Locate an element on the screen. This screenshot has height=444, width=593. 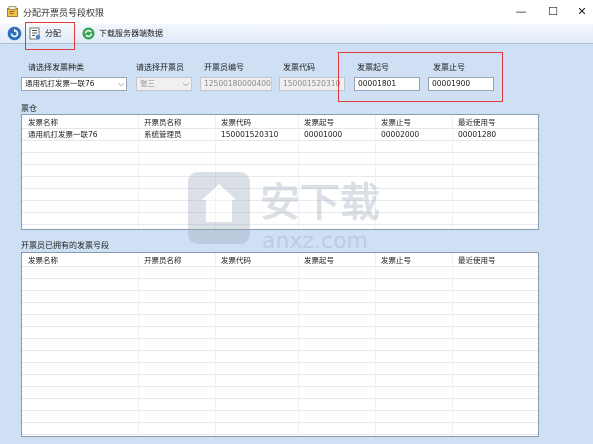
invoice-code-value: 150001520310 is located at coordinates (312, 83).